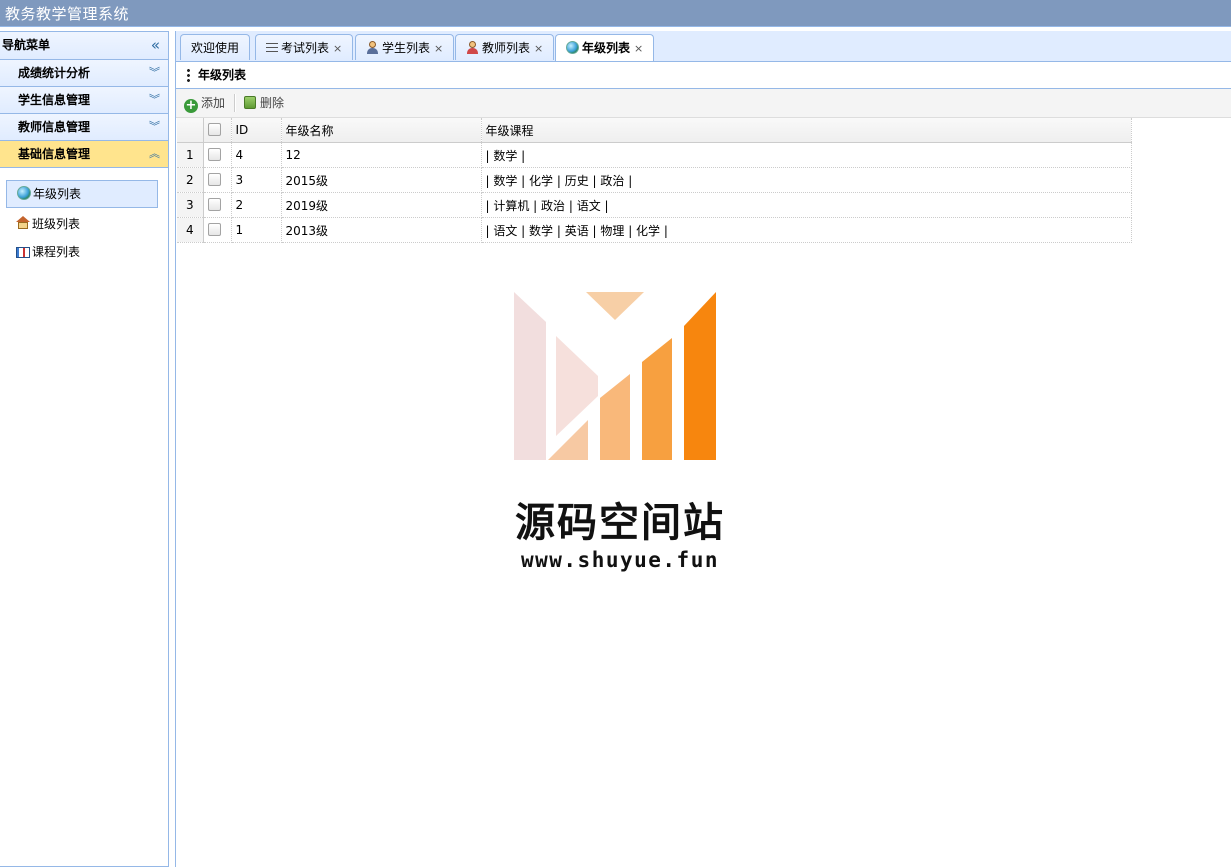 The height and width of the screenshot is (867, 1231). I want to click on tab-label: 学生列表, so click(406, 48).